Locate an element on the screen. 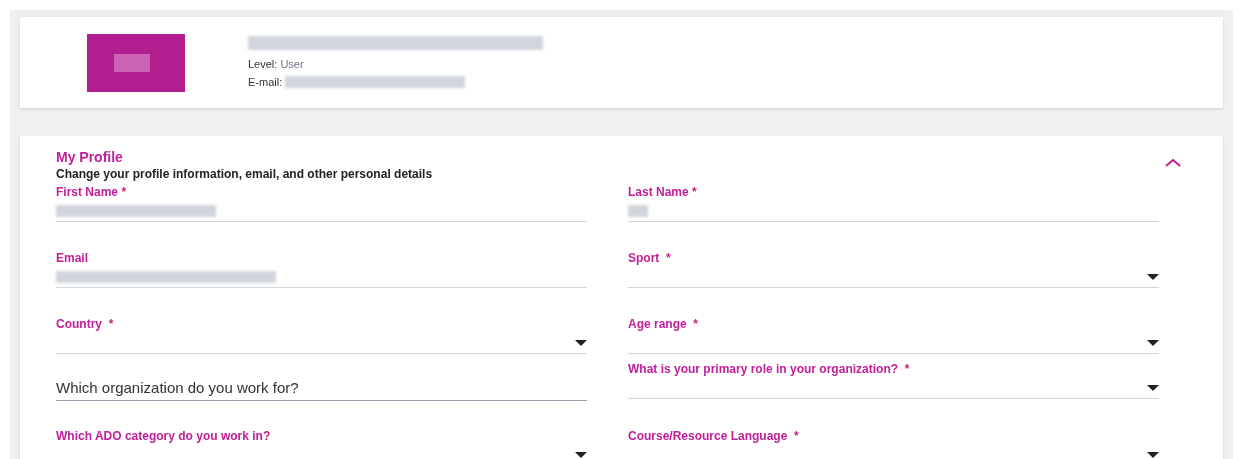  field-label: Sport * is located at coordinates (650, 258).